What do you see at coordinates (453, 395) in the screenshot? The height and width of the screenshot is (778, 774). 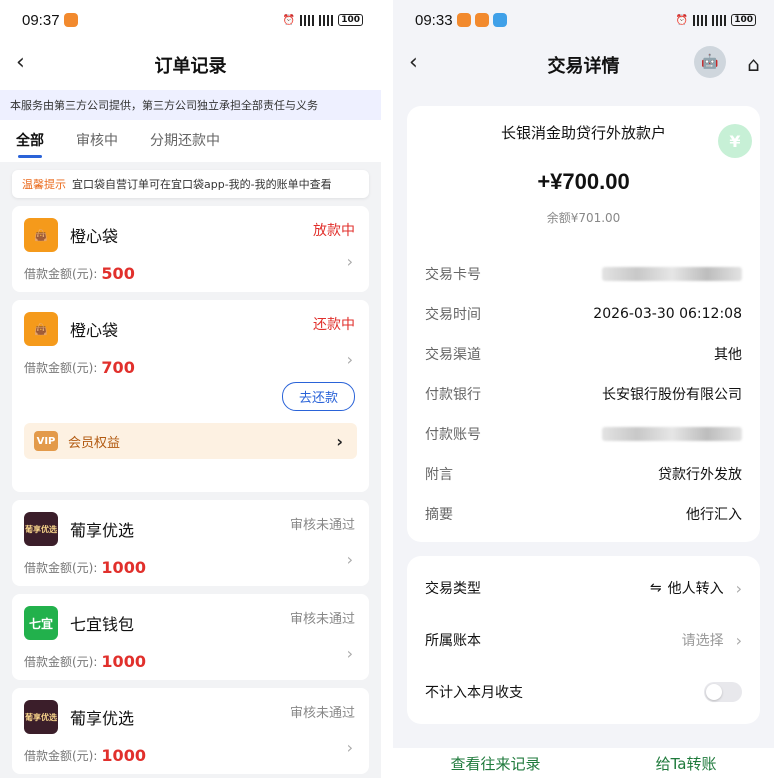 I see `detail-label: 付款银行` at bounding box center [453, 395].